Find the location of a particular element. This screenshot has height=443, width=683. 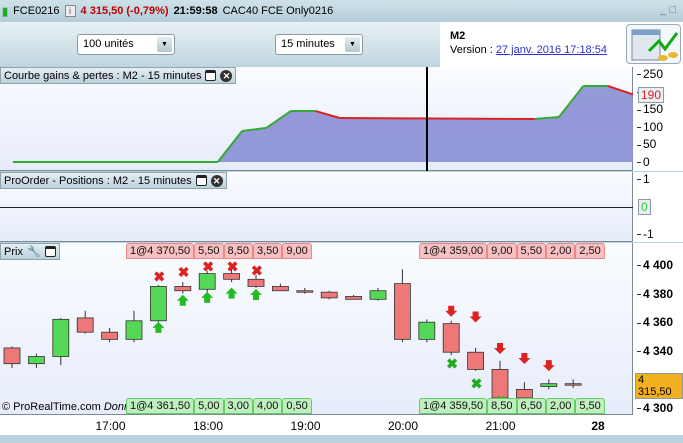

positions-panel-header: ProOrder - Positions : M2 - 15 minutes ✕ is located at coordinates (113, 180).